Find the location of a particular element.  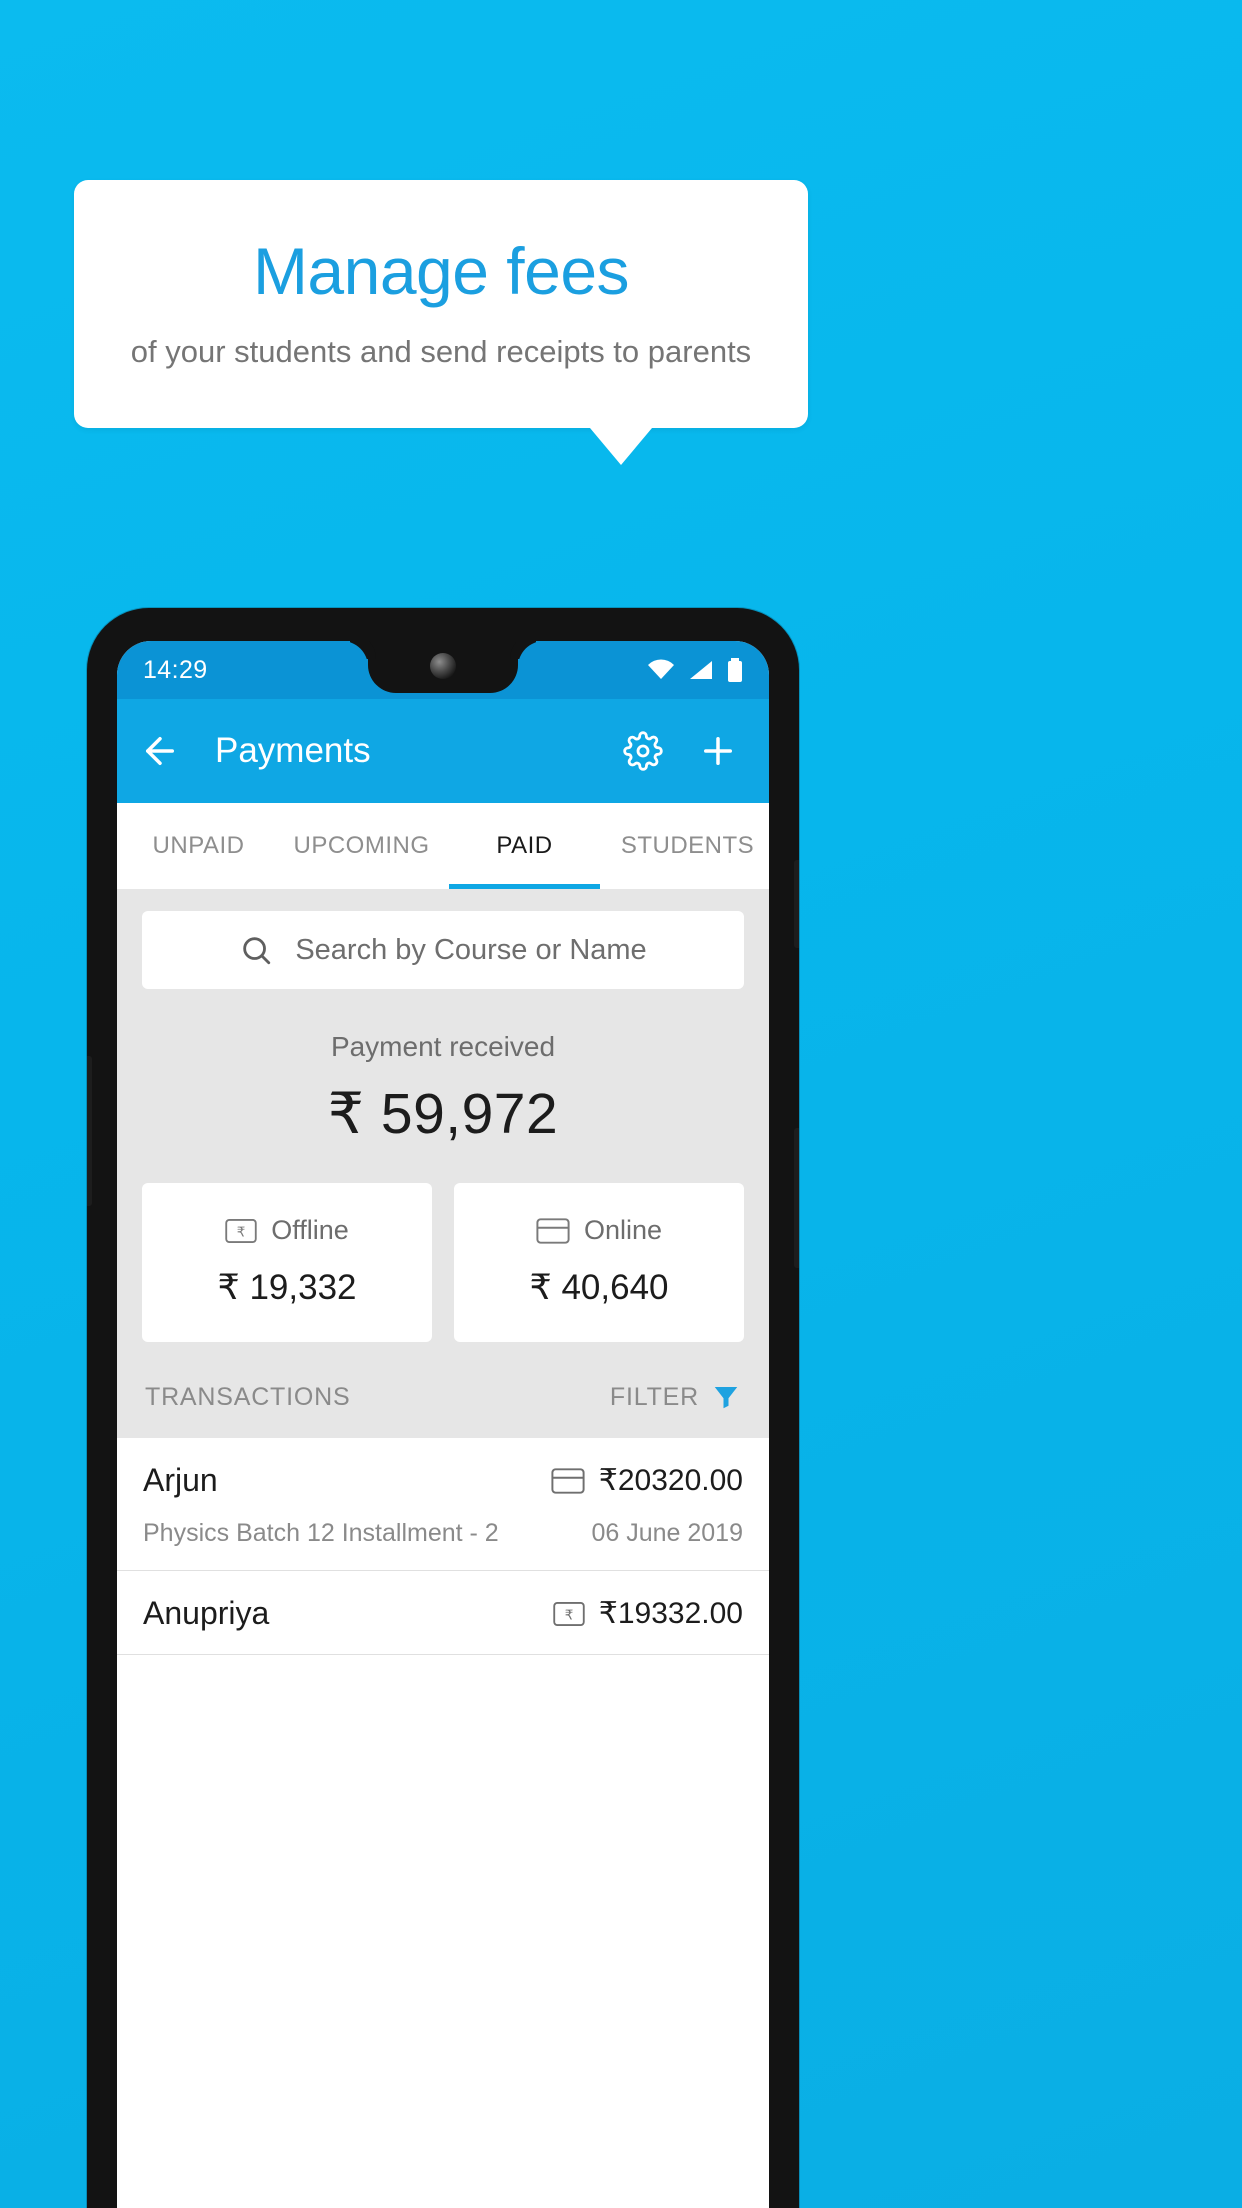

offline-card: ₹ Offline ₹ 19,332 is located at coordinates (287, 1262).